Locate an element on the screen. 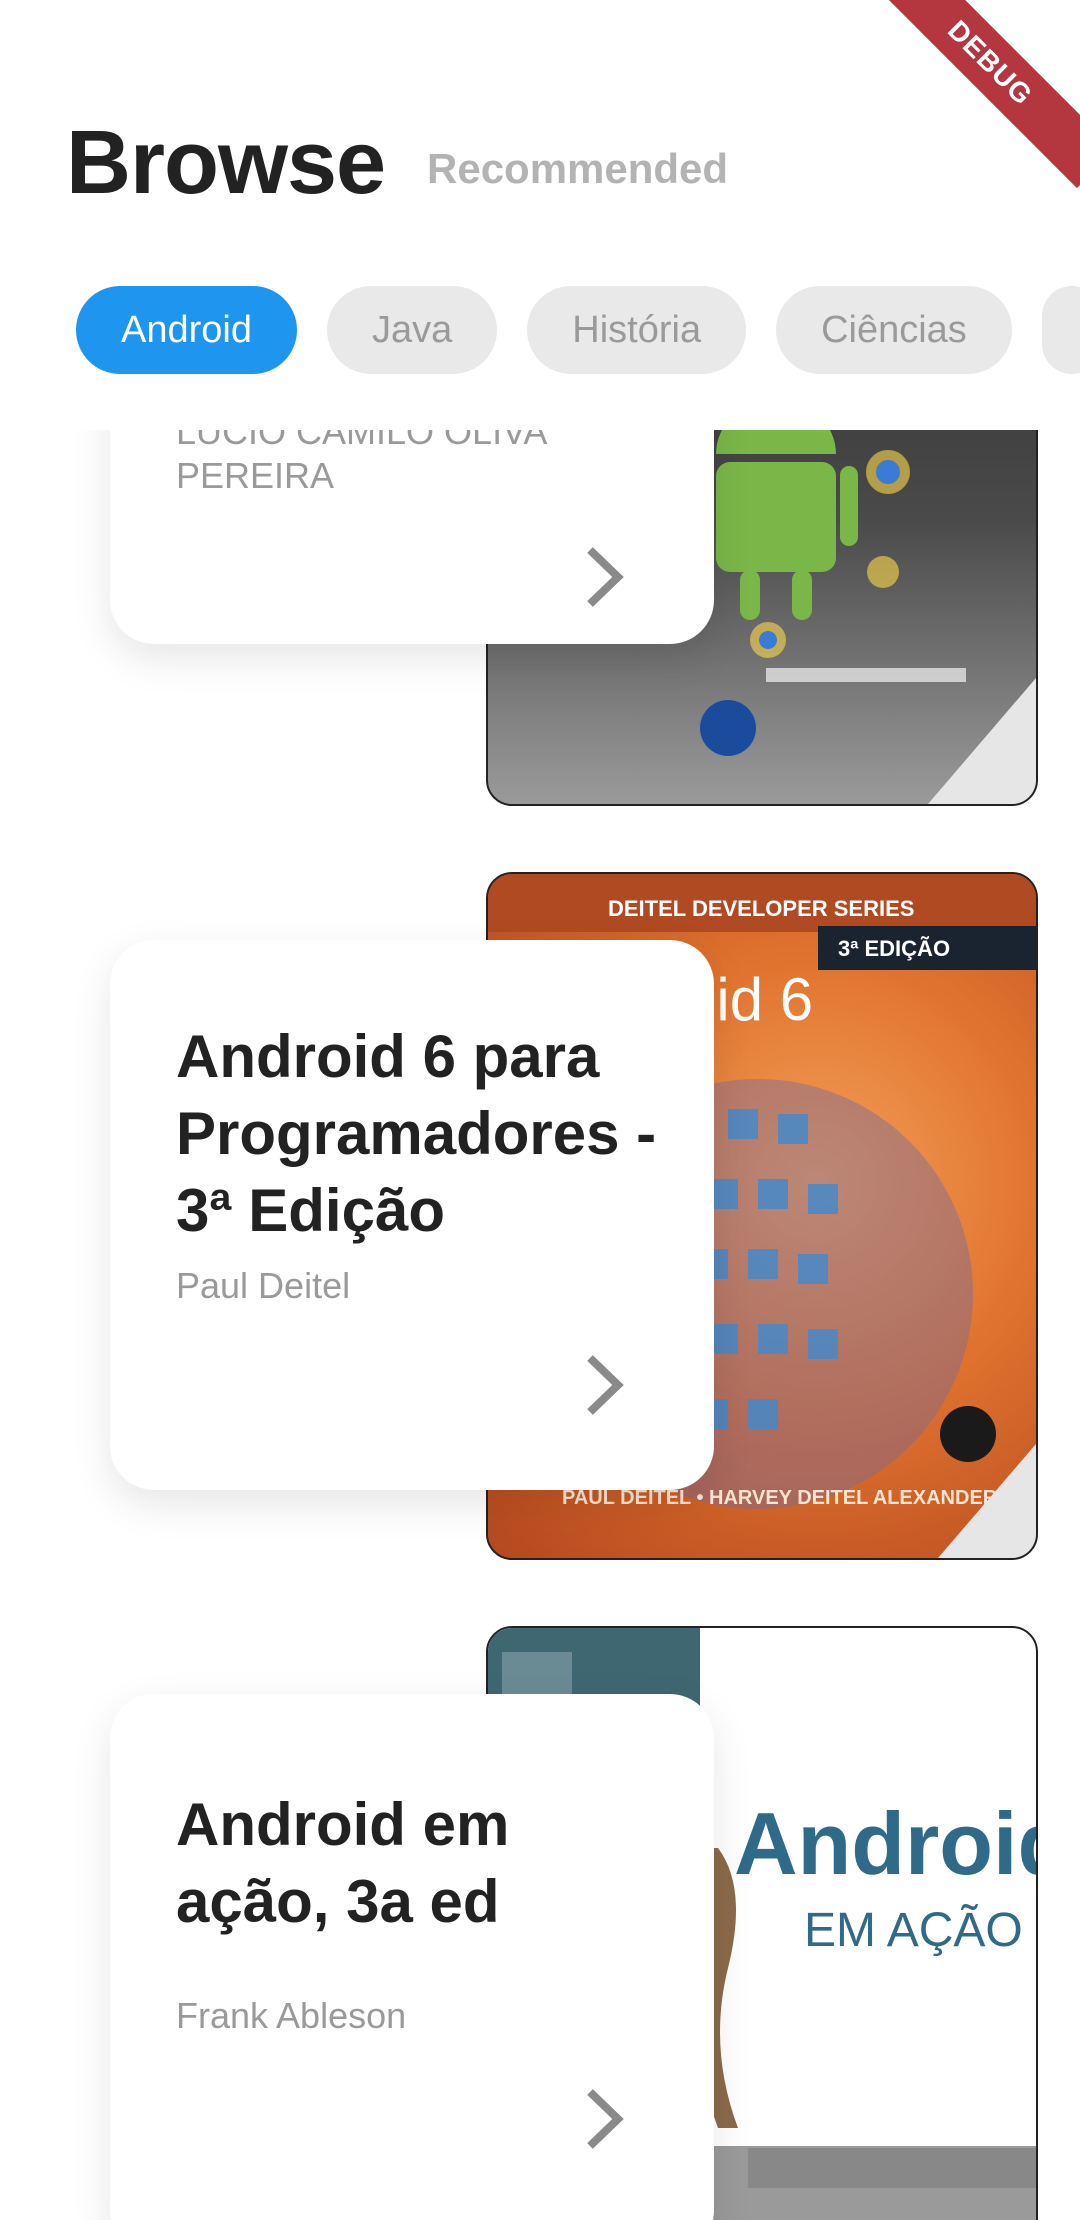  book-author: Paul Deitel is located at coordinates (263, 1285).